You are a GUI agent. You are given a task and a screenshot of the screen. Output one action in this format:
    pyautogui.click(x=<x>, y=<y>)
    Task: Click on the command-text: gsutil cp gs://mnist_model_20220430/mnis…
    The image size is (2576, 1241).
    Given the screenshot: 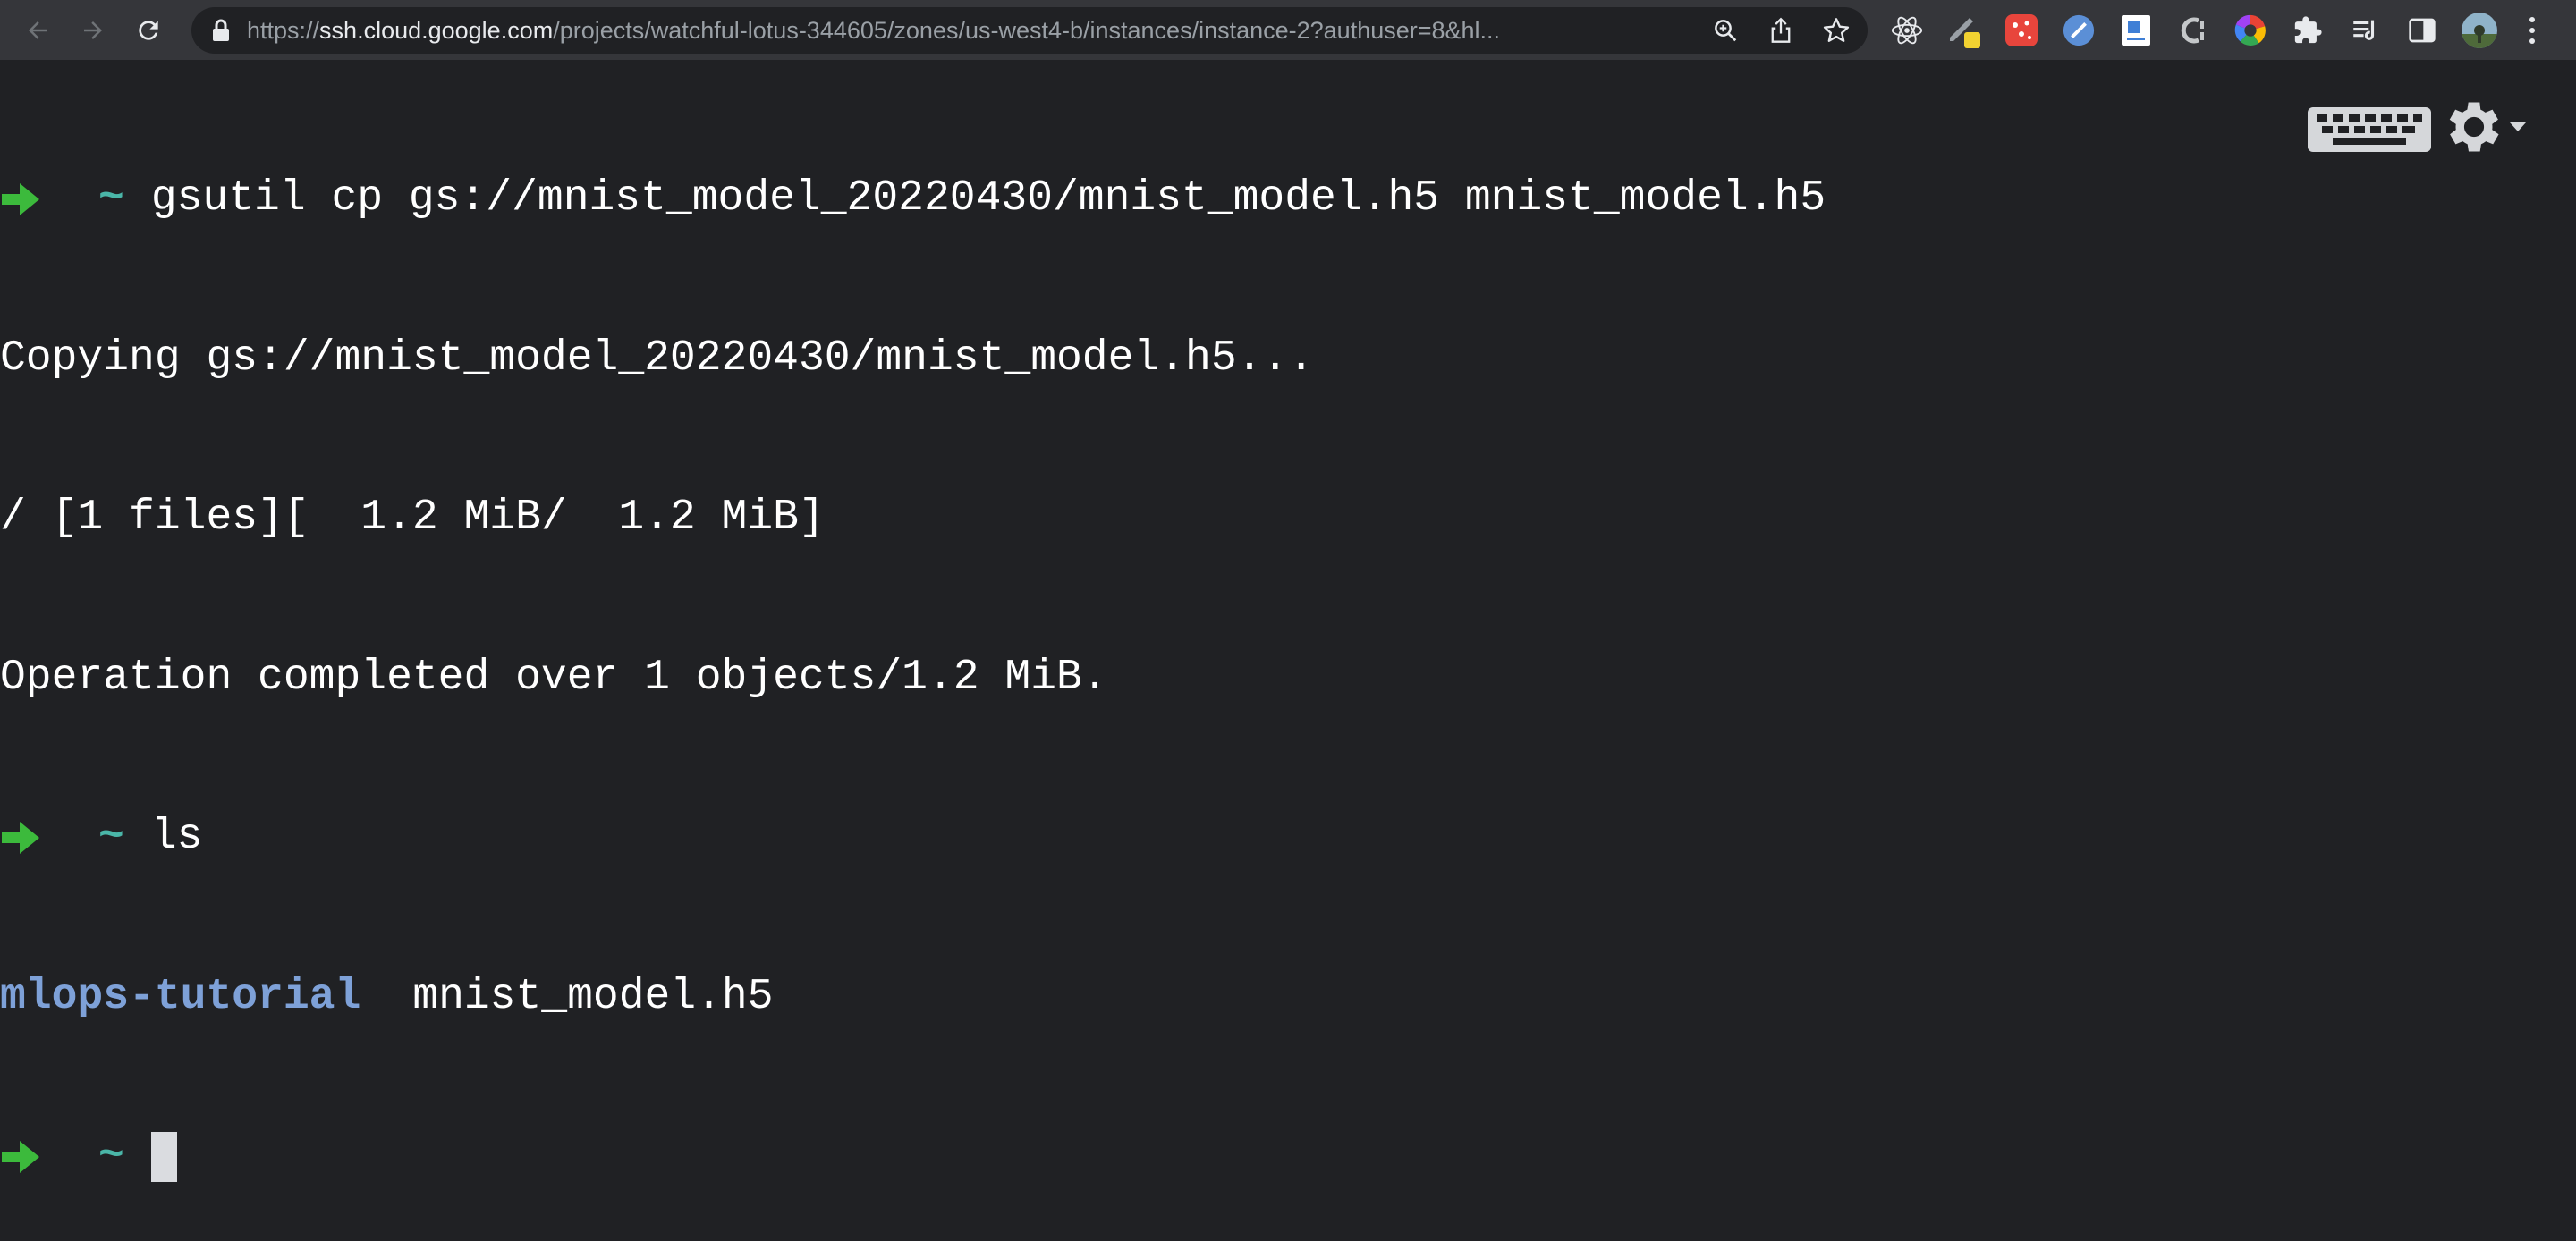 What is the action you would take?
    pyautogui.click(x=988, y=198)
    